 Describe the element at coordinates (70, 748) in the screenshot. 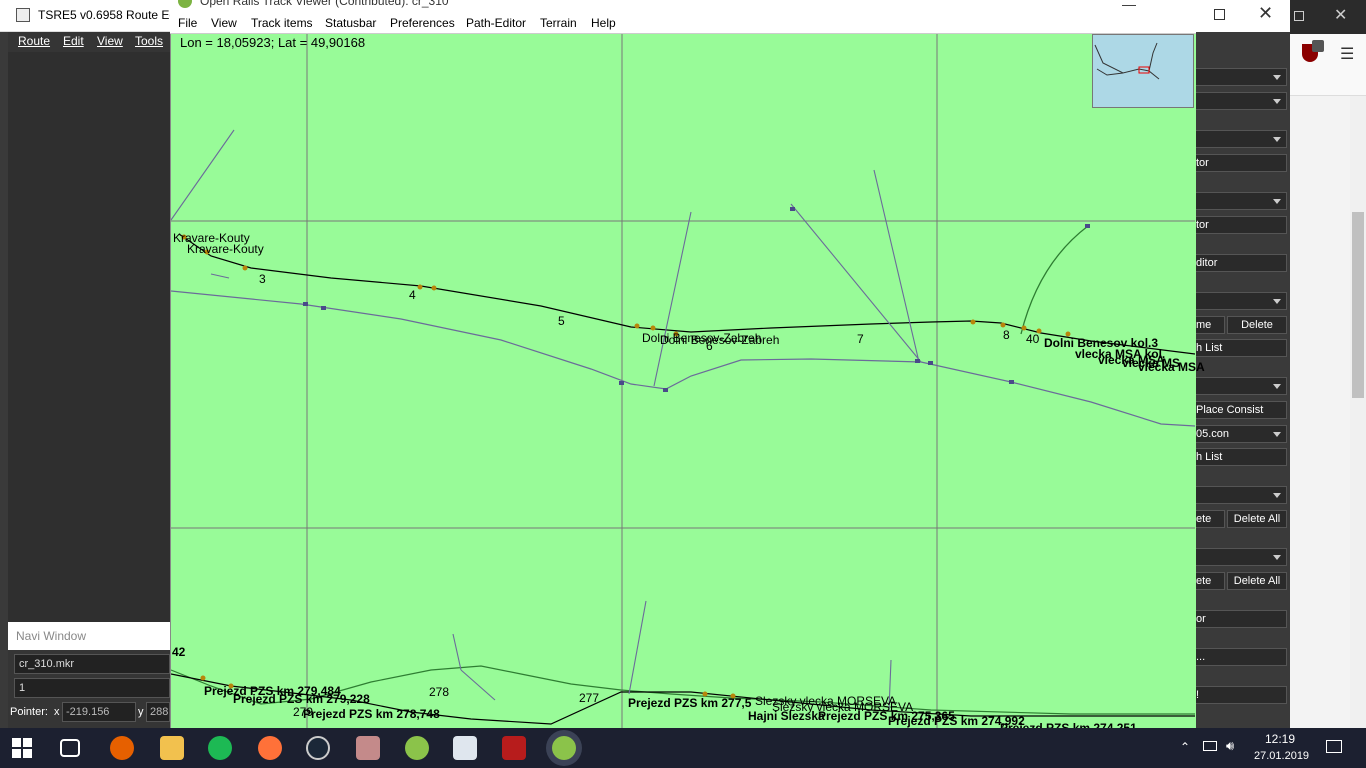

I see `task-view-icon` at that location.